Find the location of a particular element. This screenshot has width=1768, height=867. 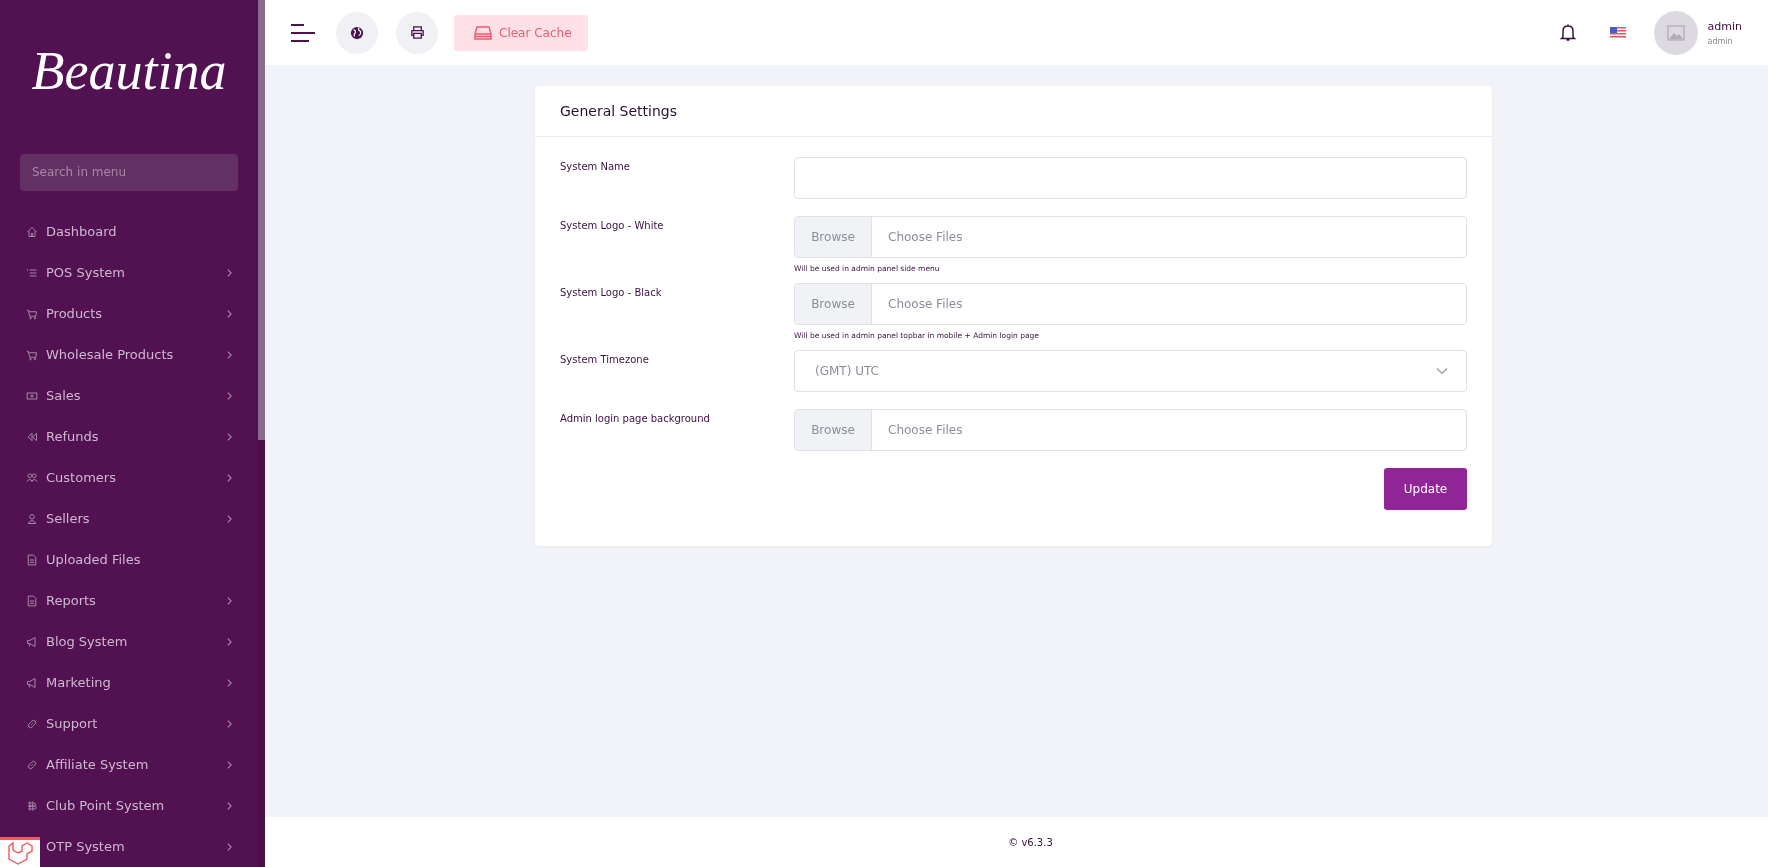

field-label: System Logo - Black is located at coordinates (611, 293).